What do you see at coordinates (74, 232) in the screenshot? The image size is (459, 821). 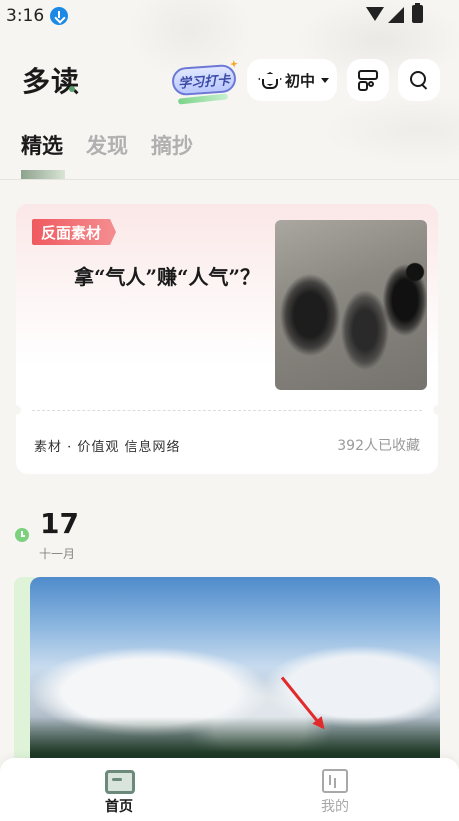 I see `category-tag: 反面素材` at bounding box center [74, 232].